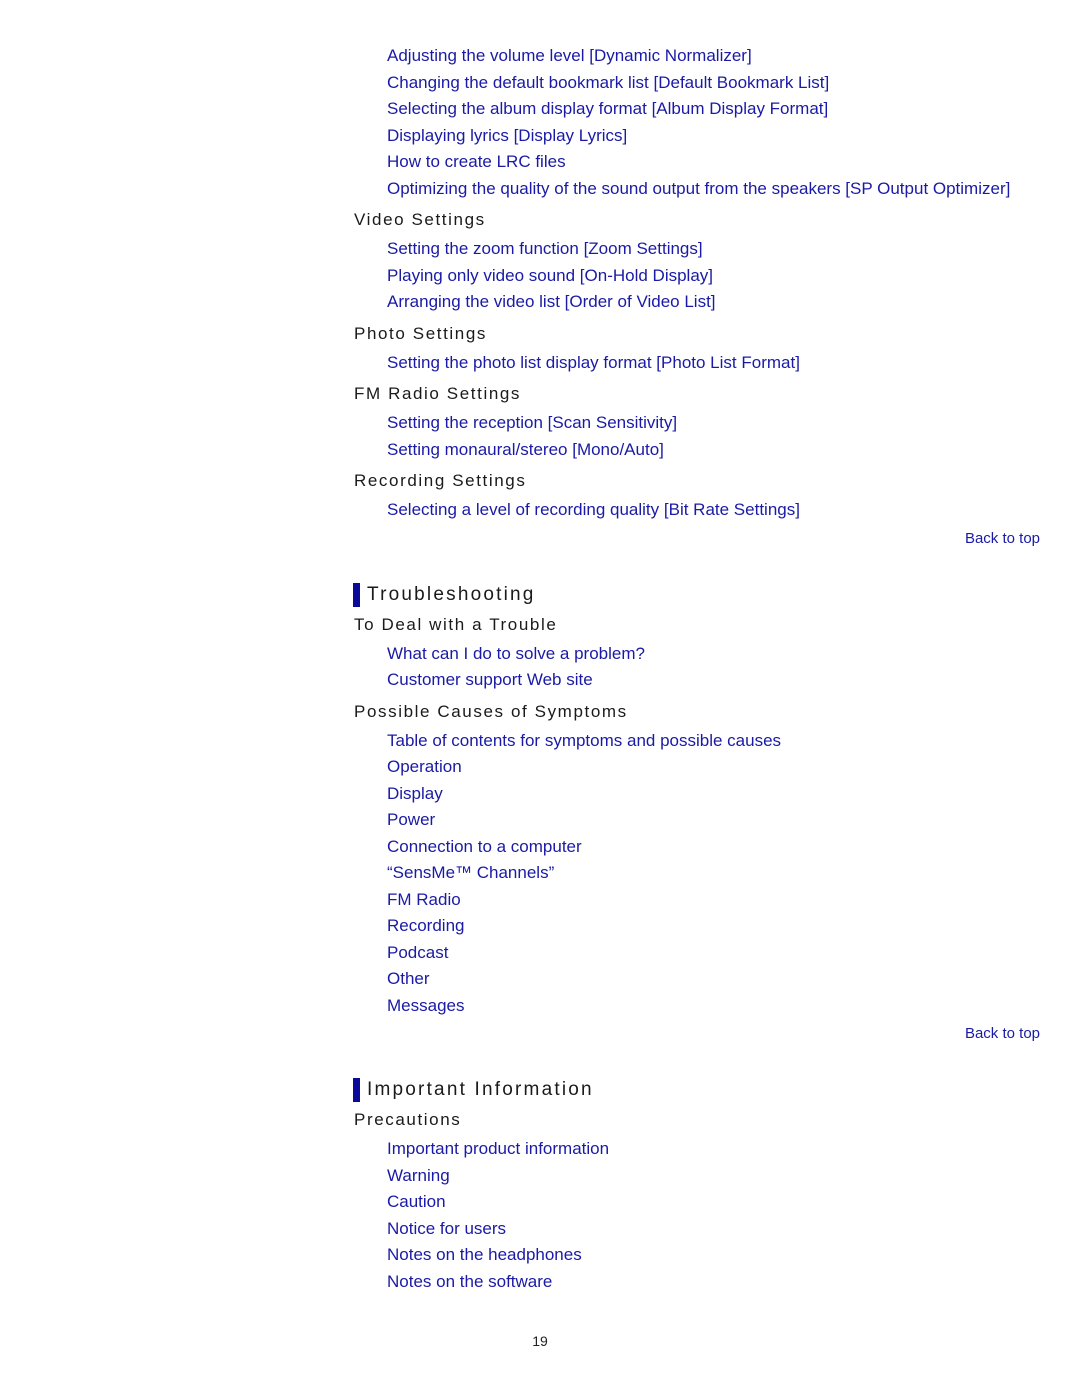  Describe the element at coordinates (715, 847) in the screenshot. I see `toc-link: Connection to a computer` at that location.